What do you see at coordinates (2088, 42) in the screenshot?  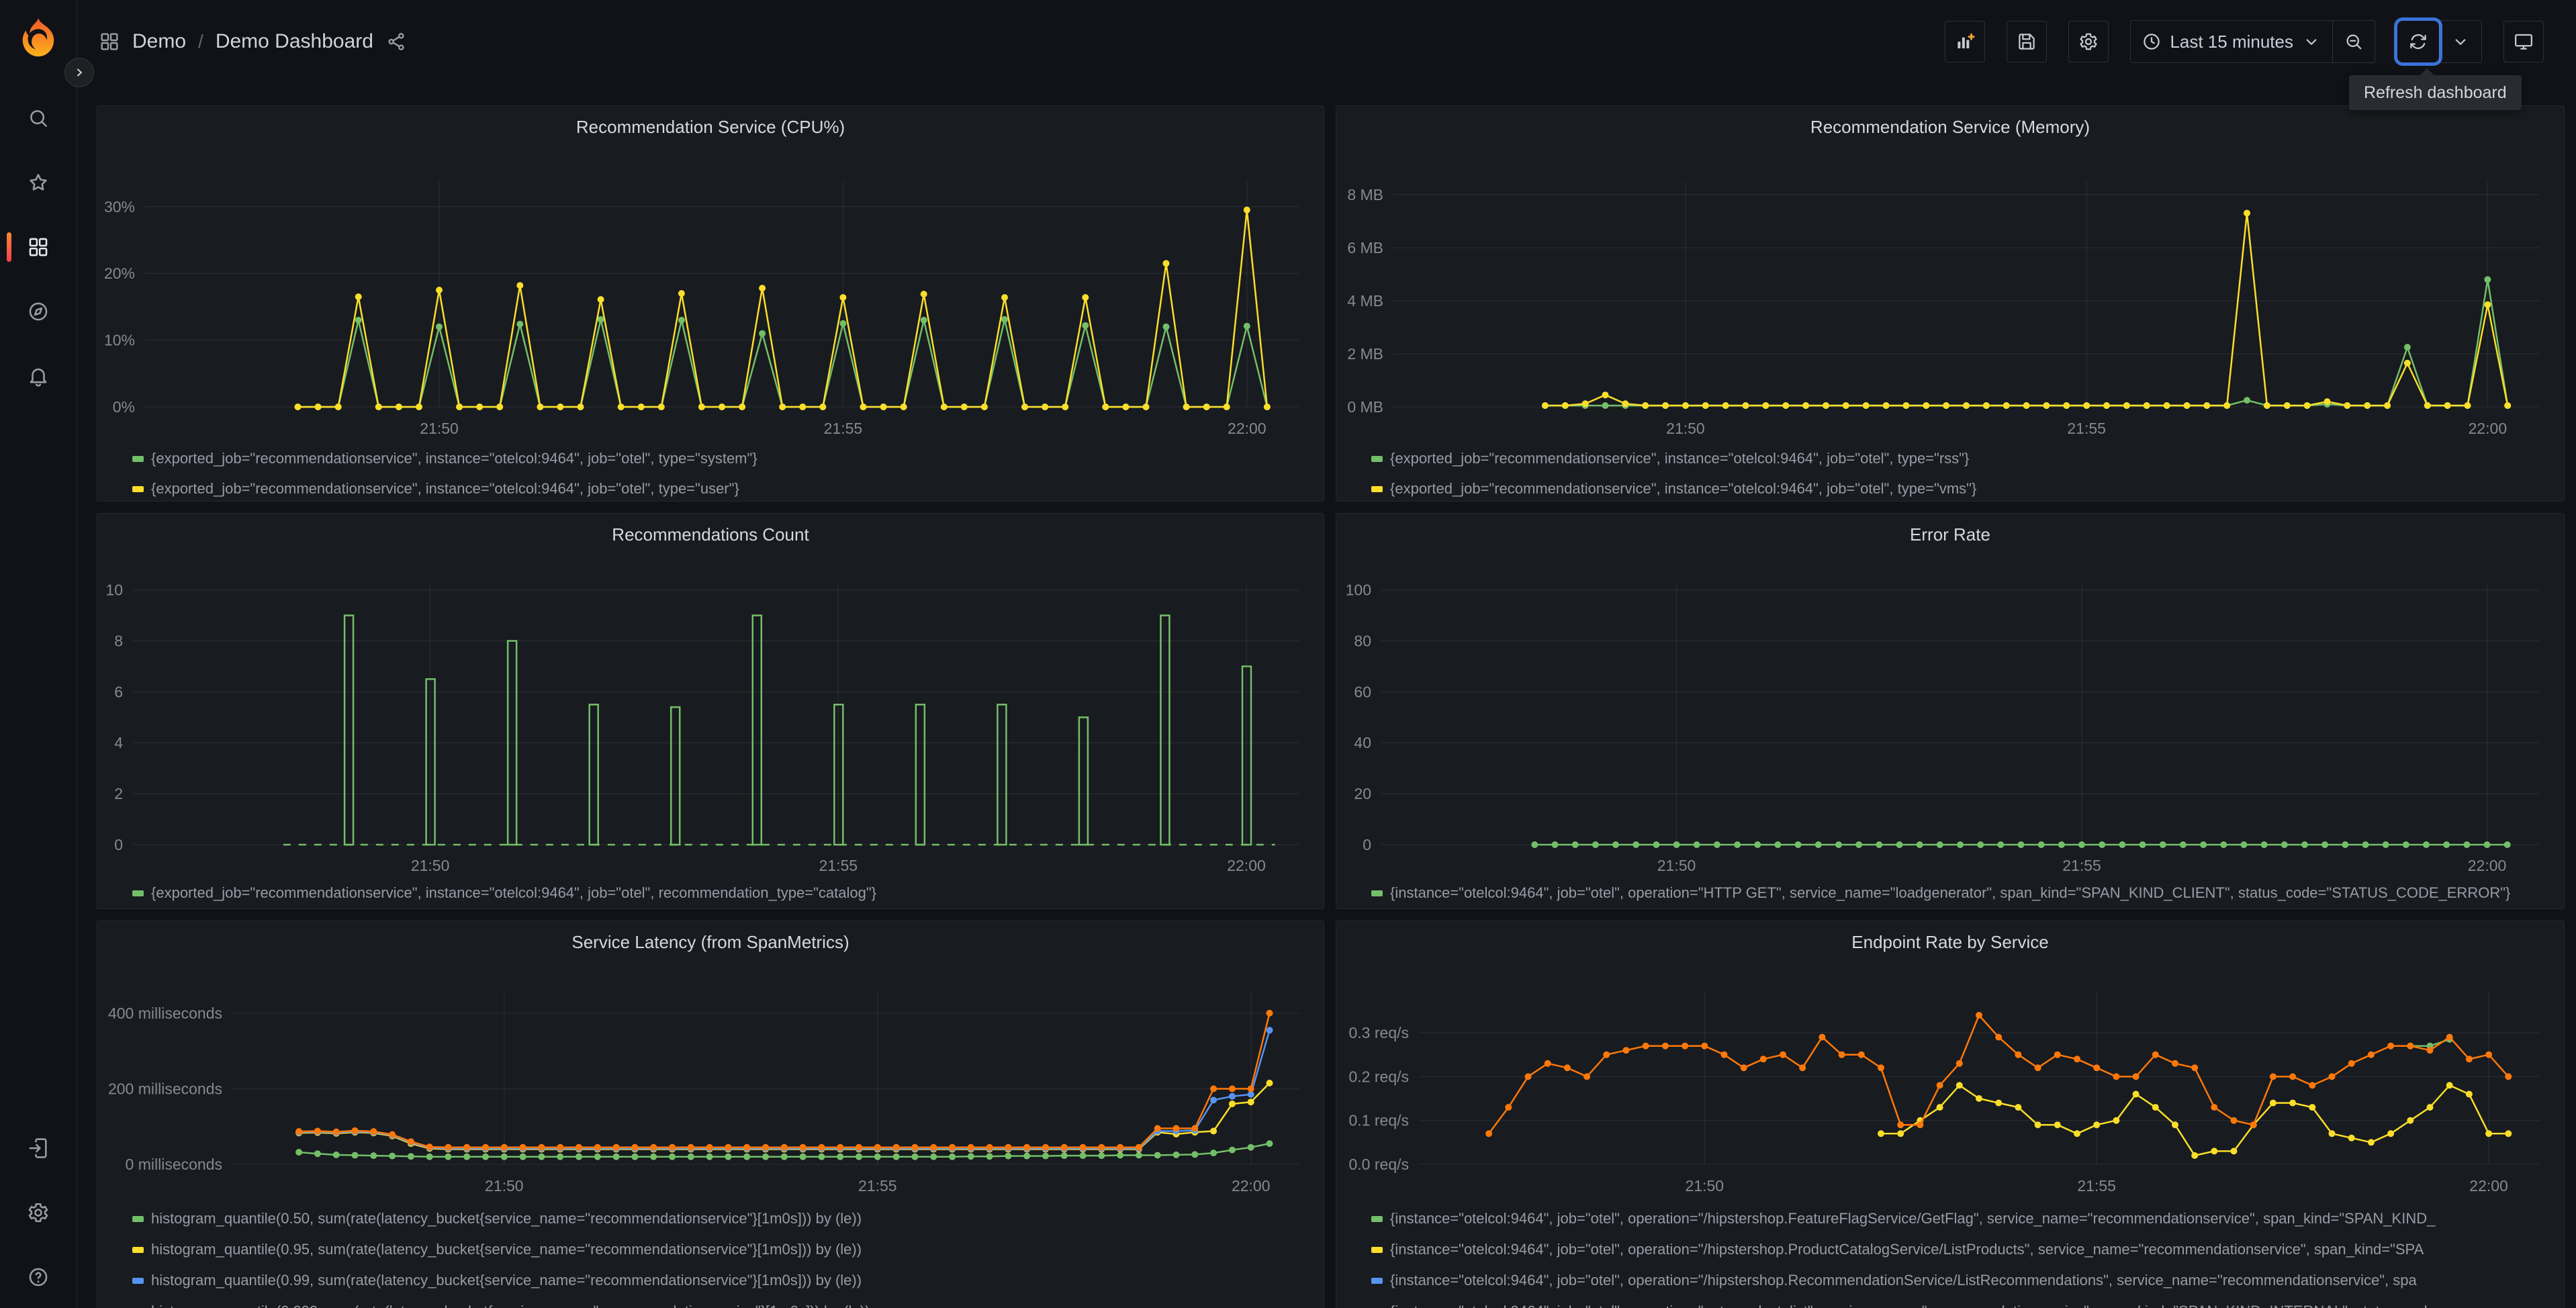 I see `dashboard-settings-button` at bounding box center [2088, 42].